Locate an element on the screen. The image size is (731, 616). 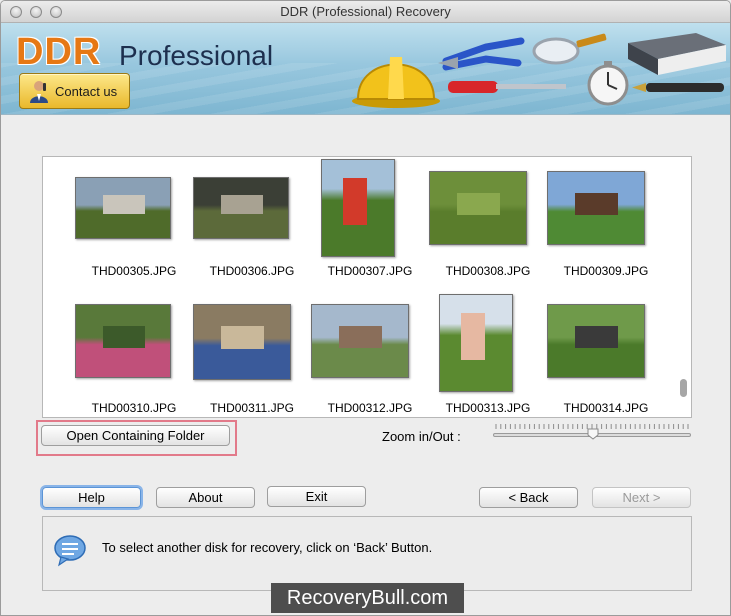
window-title: DDR (Professional) Recovery is located at coordinates (365, 11).